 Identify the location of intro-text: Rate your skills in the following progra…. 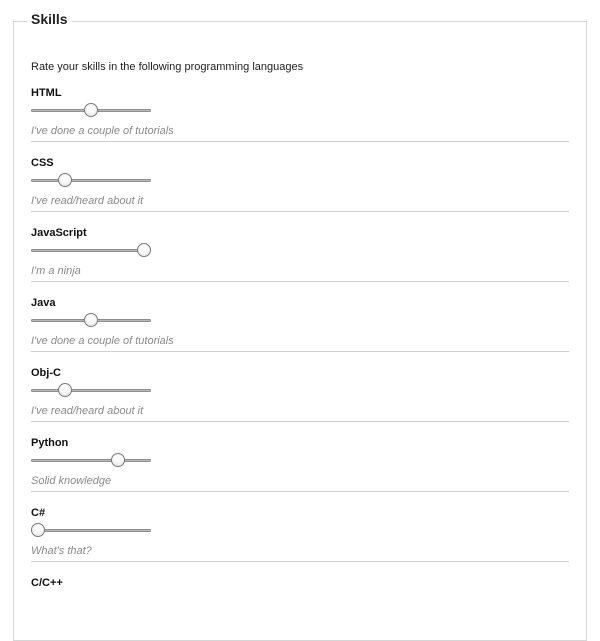
(167, 67).